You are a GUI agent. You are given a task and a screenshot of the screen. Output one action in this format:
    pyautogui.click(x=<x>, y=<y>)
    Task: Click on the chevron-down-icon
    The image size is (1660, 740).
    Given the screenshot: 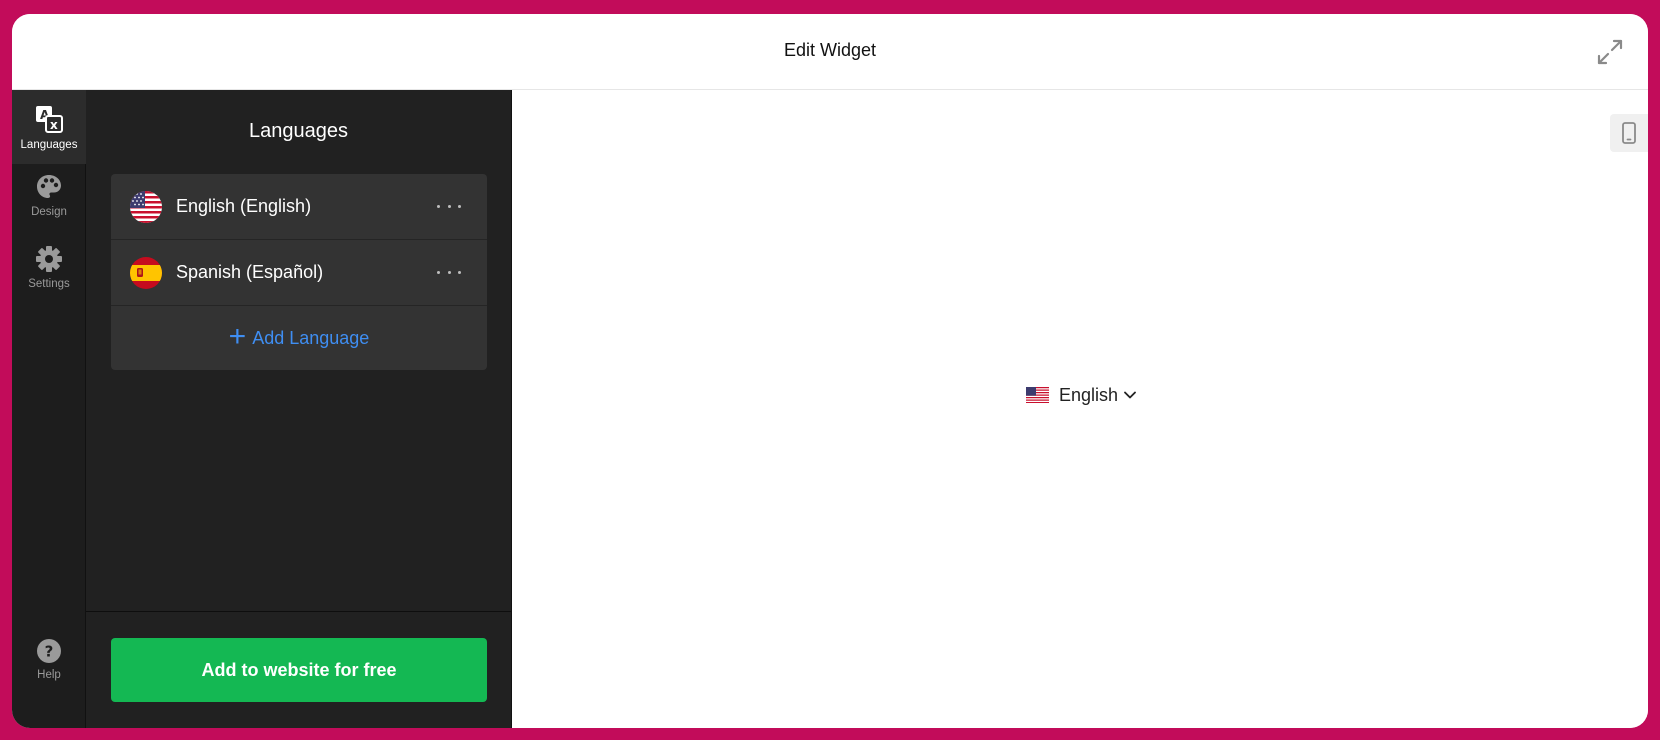 What is the action you would take?
    pyautogui.click(x=1130, y=395)
    